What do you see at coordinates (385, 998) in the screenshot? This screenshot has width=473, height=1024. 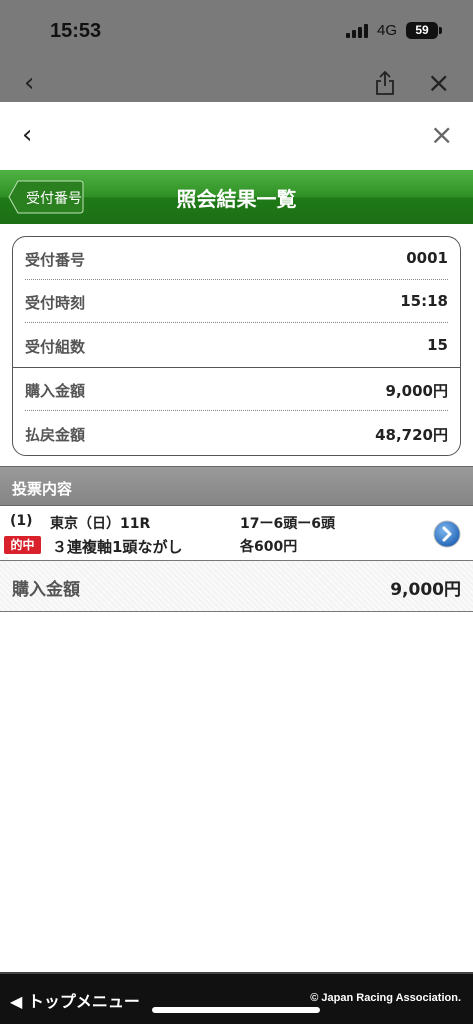 I see `copyright: © Japan Racing Association.` at bounding box center [385, 998].